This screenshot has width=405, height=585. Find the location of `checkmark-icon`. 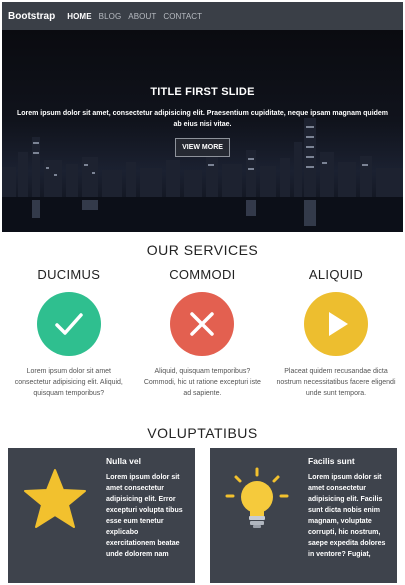

checkmark-icon is located at coordinates (68, 324).